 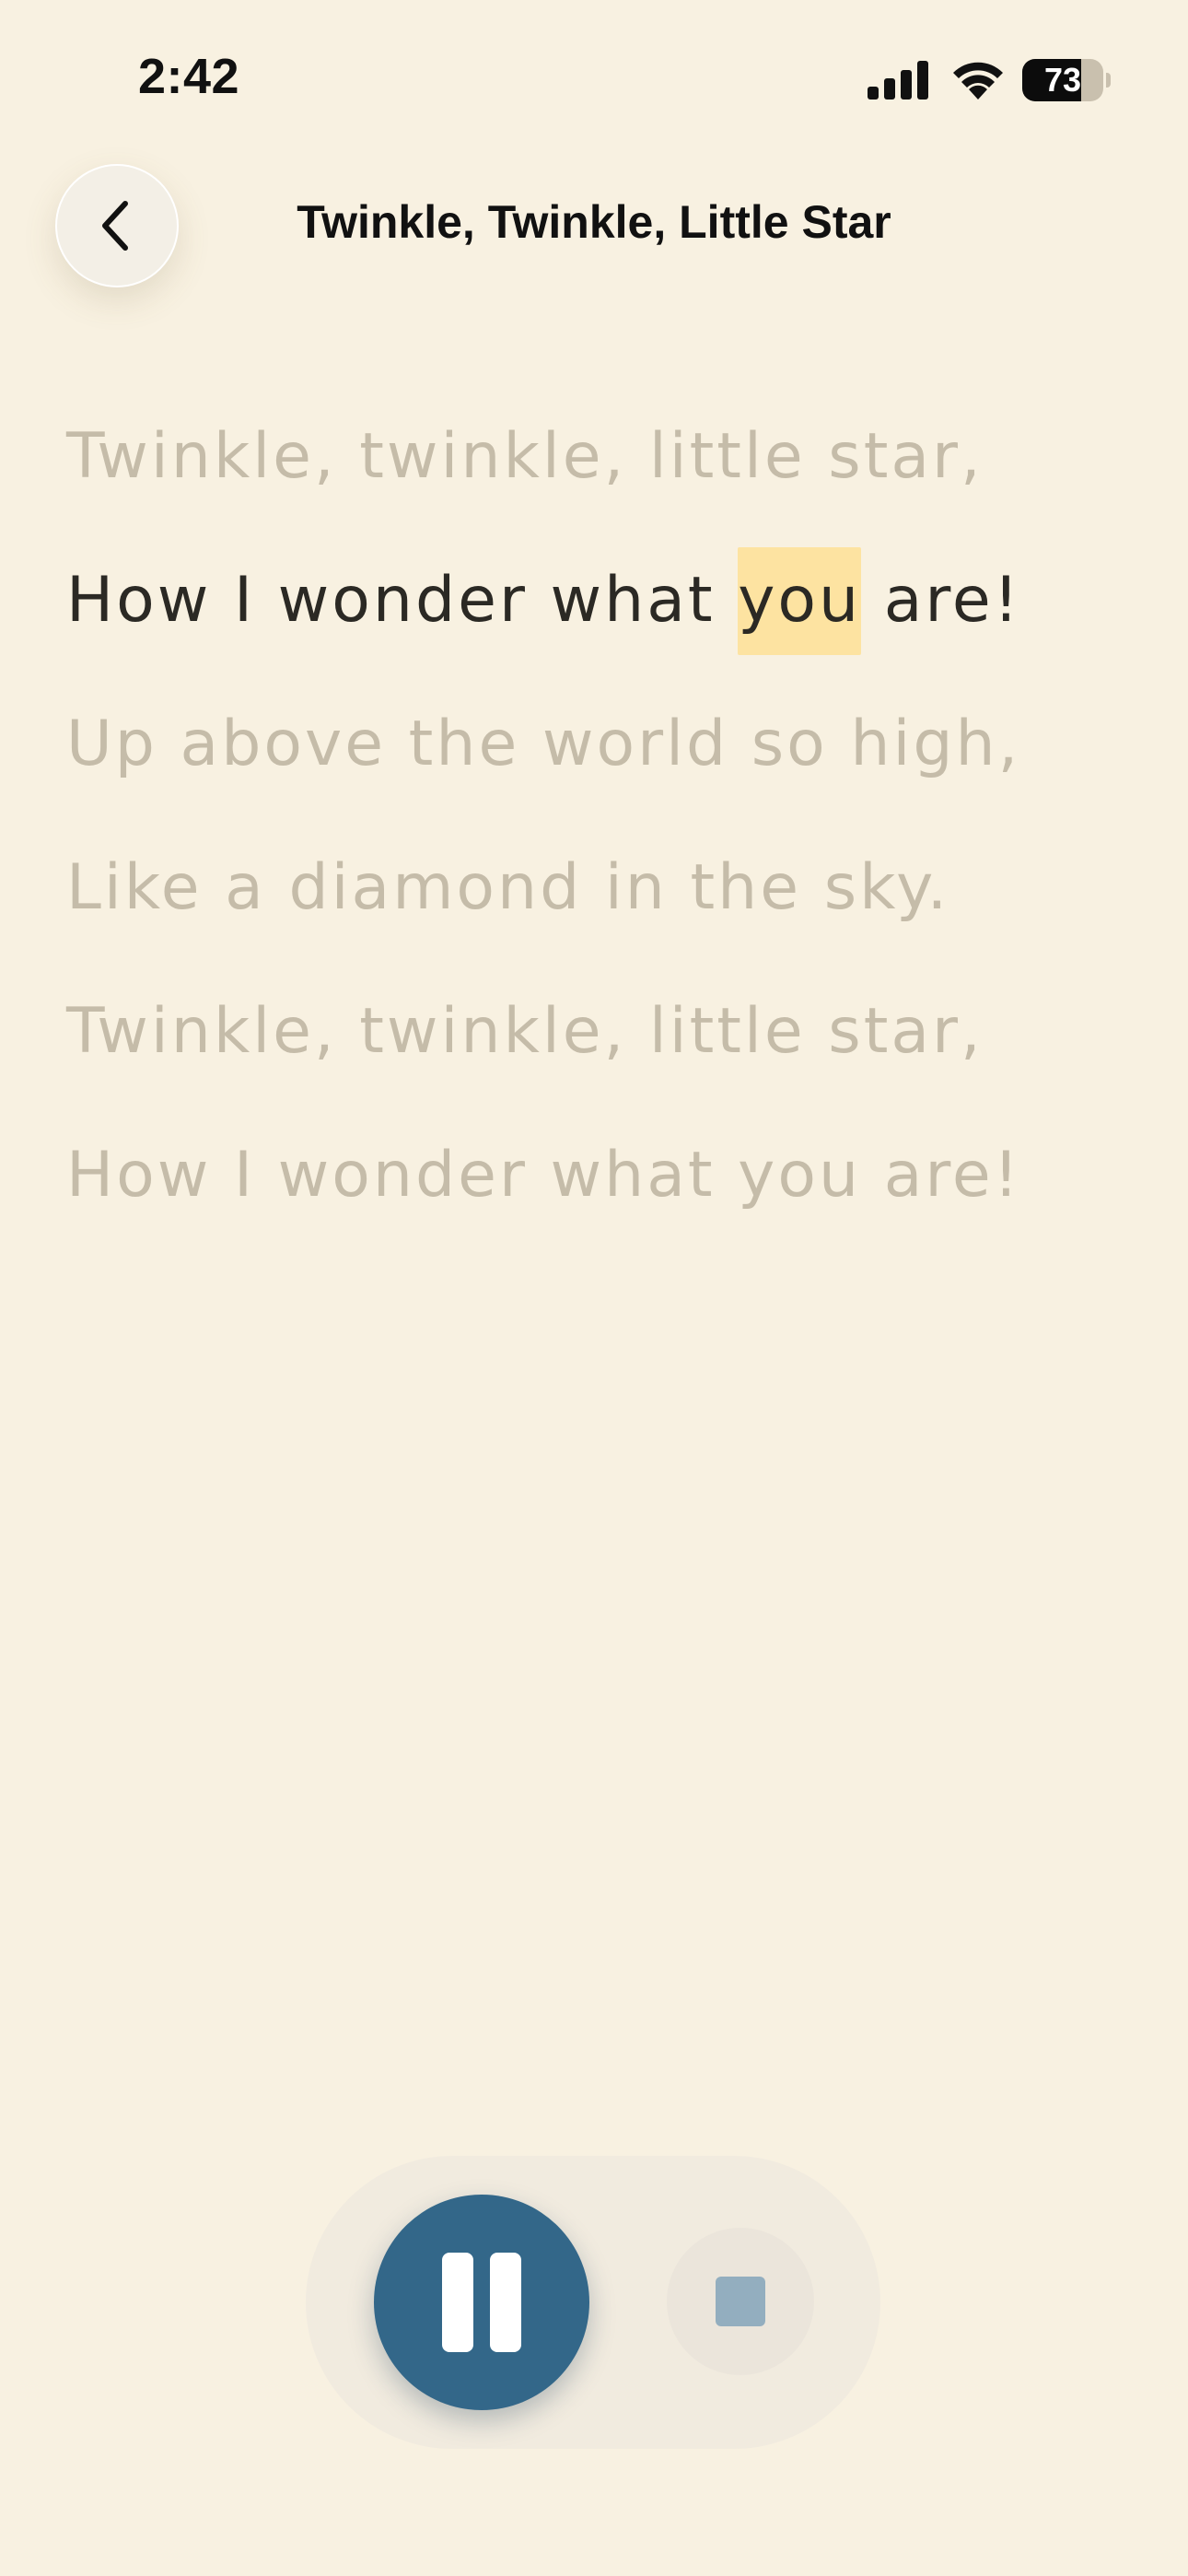 I want to click on pause-button, so click(x=482, y=2302).